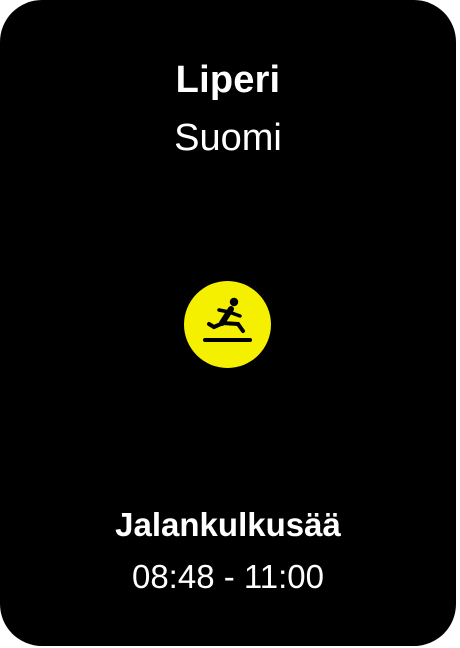  I want to click on location-name: Liperi, so click(228, 80).